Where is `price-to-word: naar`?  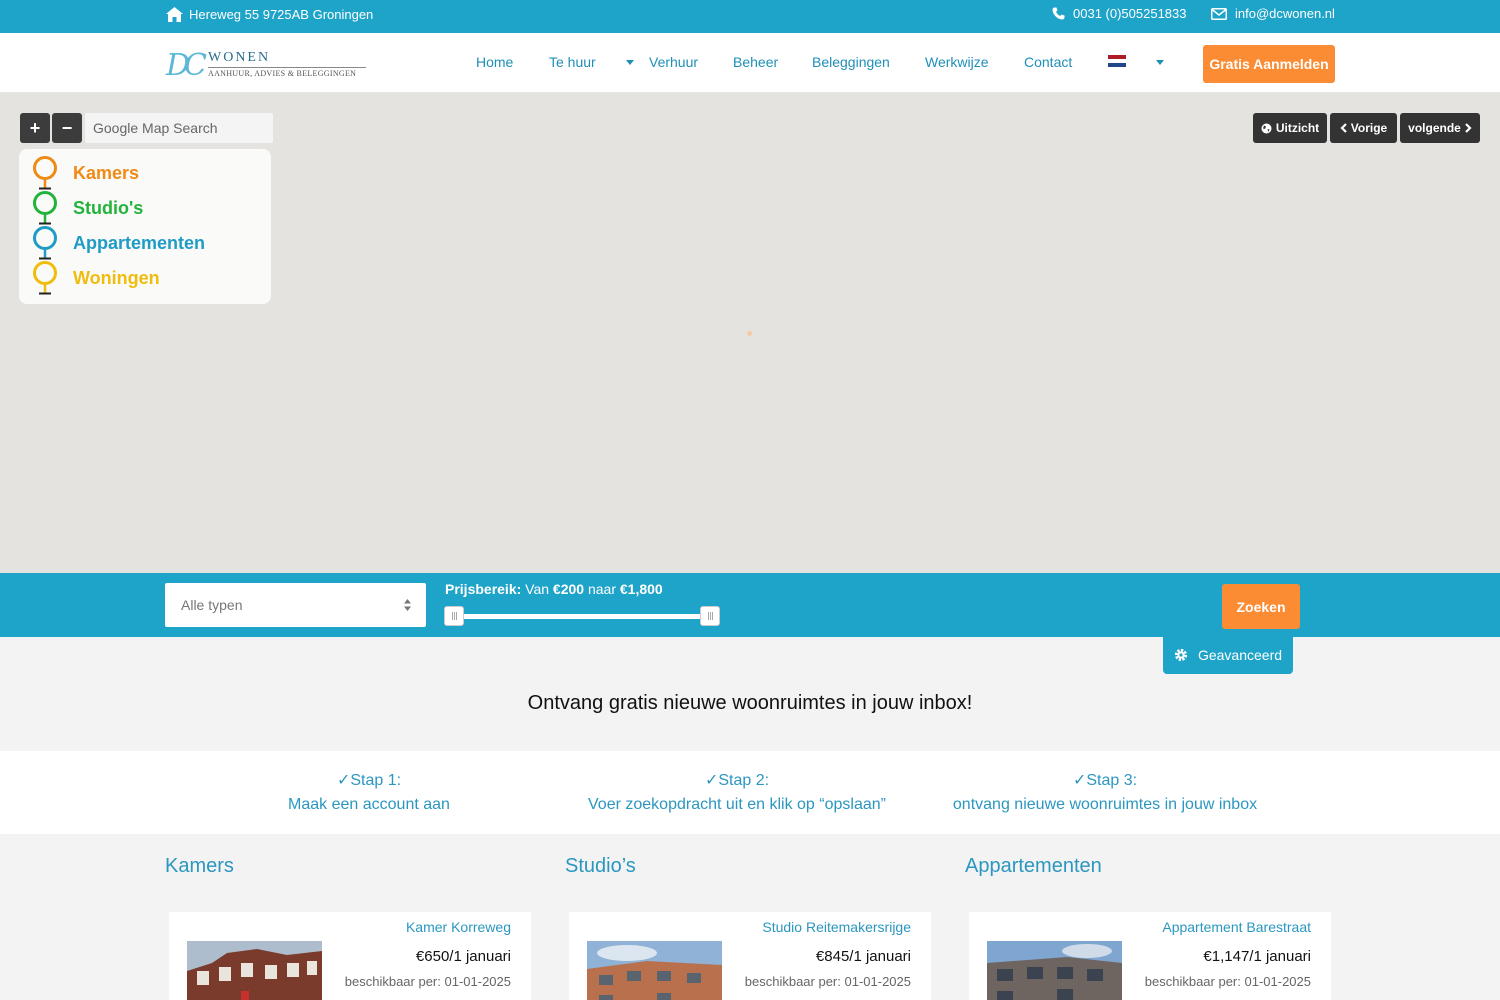 price-to-word: naar is located at coordinates (601, 589).